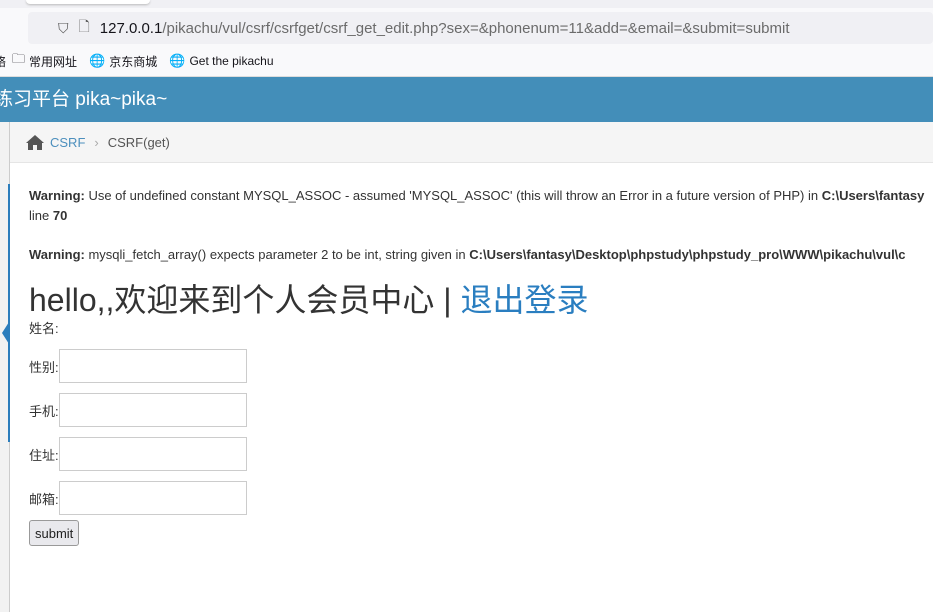 This screenshot has width=933, height=612. I want to click on site-title: 练习平台 pika~pika~, so click(83, 99).